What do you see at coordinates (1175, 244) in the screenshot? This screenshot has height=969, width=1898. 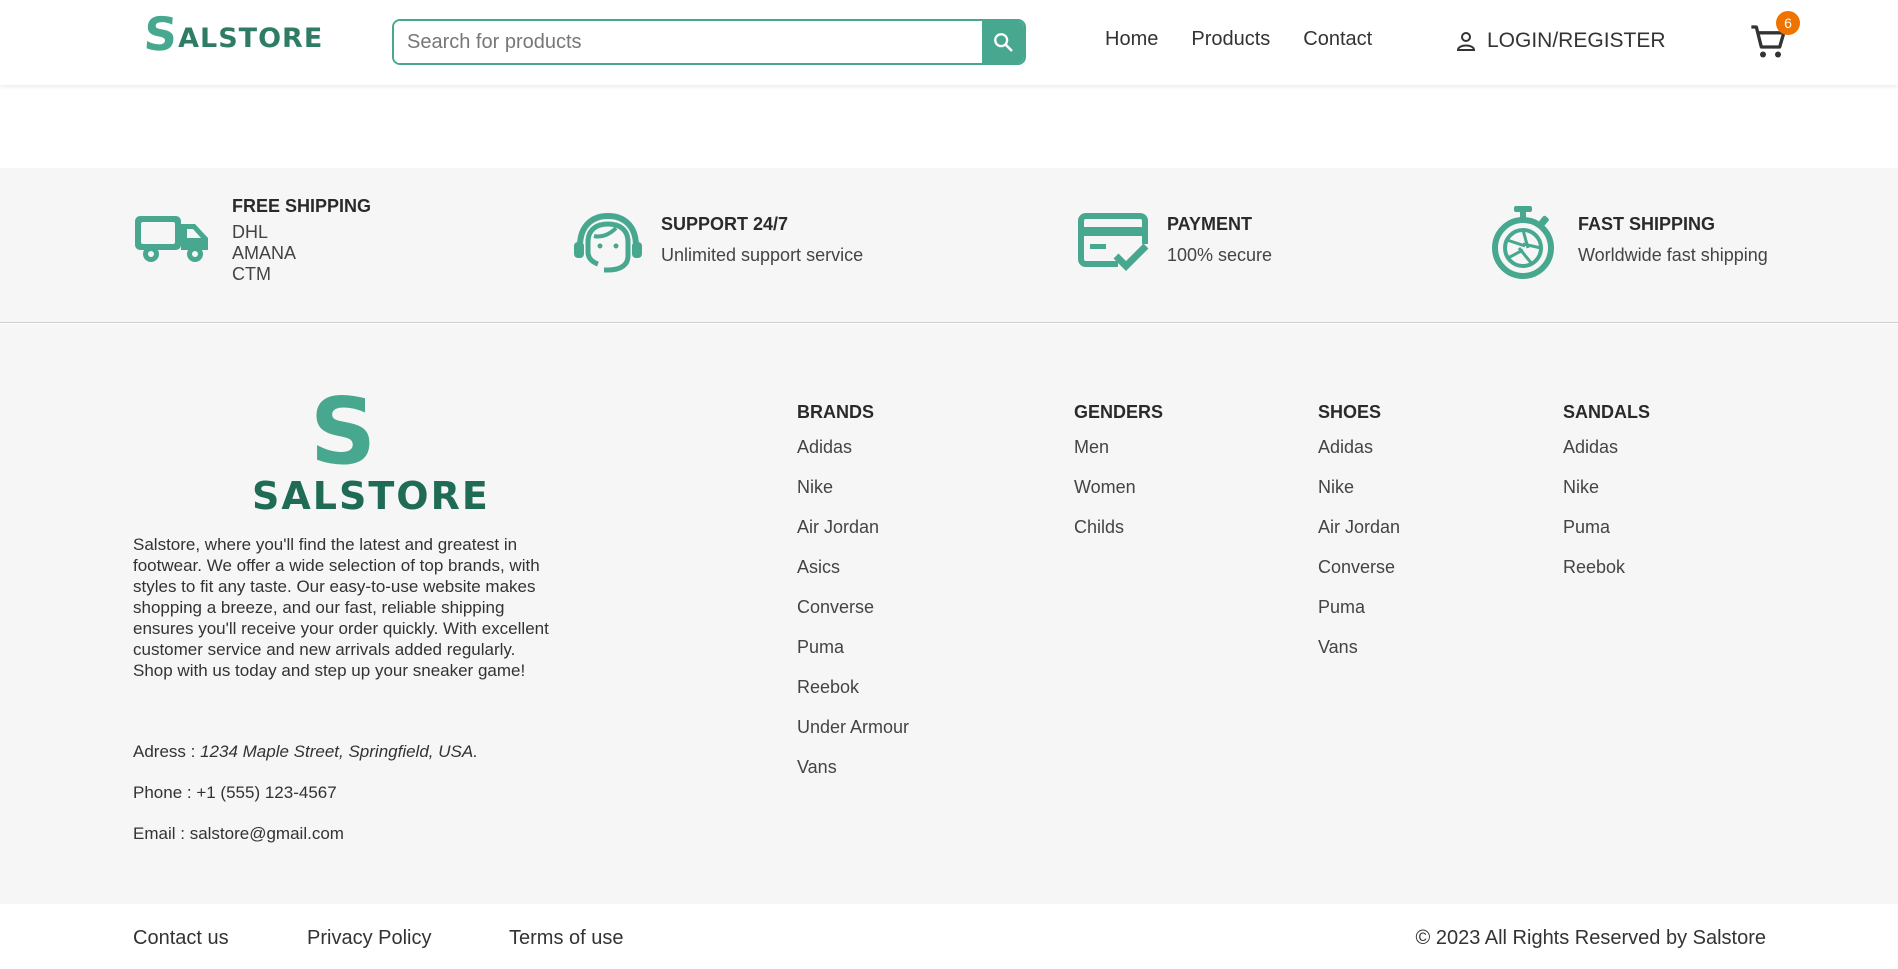 I see `feature-payment: PAYMENT 100% secure` at bounding box center [1175, 244].